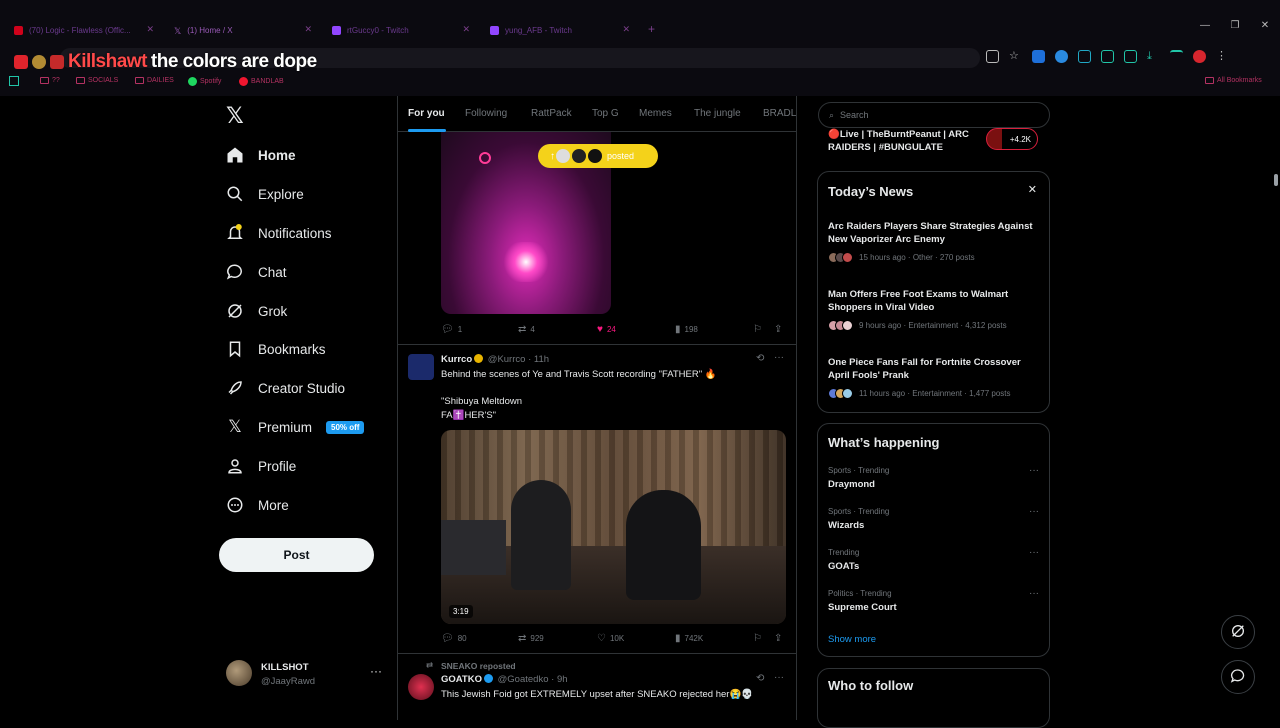 The height and width of the screenshot is (728, 1280). Describe the element at coordinates (80, 30) in the screenshot. I see `browser-tab-youtube: (70) Logic - Flawless (Offic... ✕` at that location.